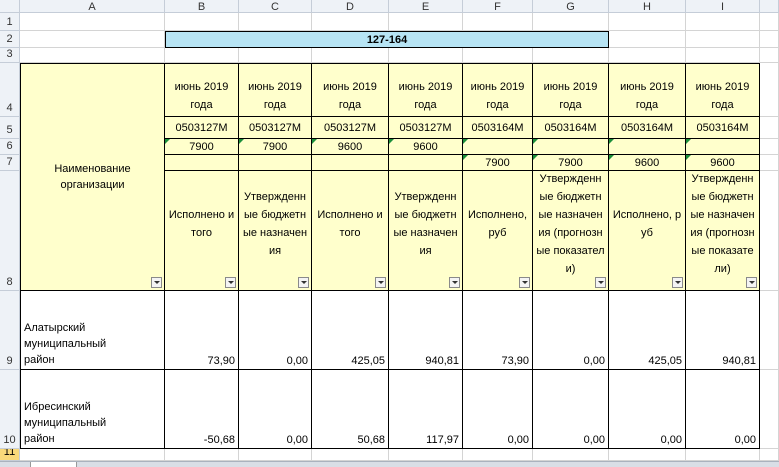 Image resolution: width=779 pixels, height=467 pixels. What do you see at coordinates (647, 6) in the screenshot?
I see `column-header-h: H` at bounding box center [647, 6].